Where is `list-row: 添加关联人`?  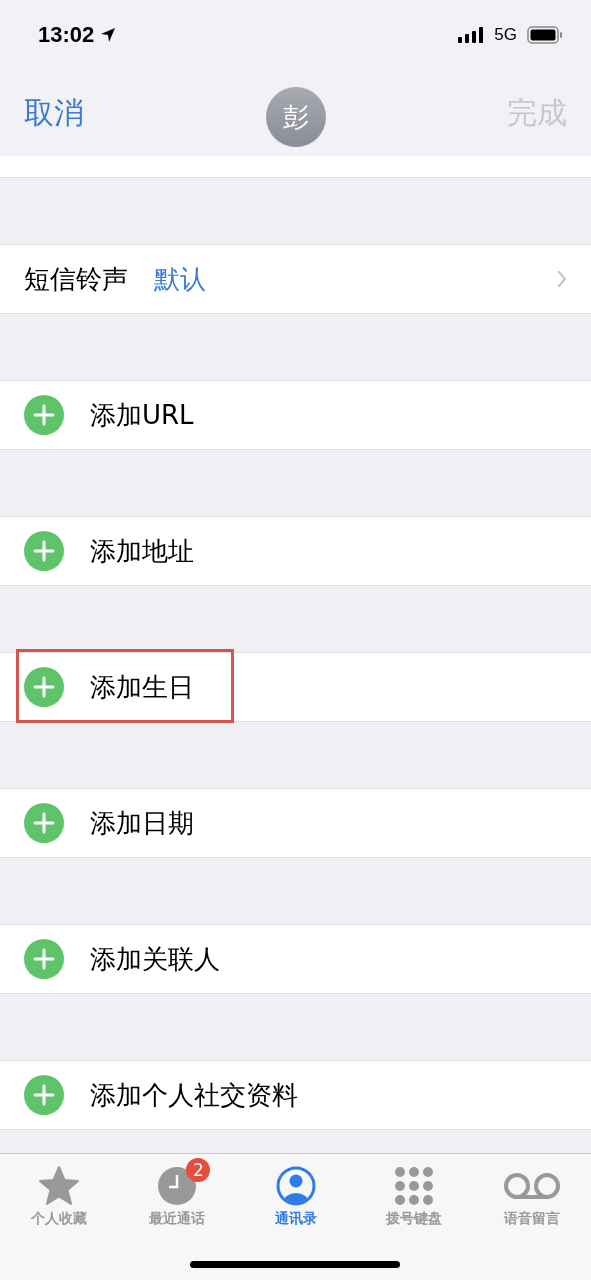
list-row: 添加关联人 is located at coordinates (295, 959).